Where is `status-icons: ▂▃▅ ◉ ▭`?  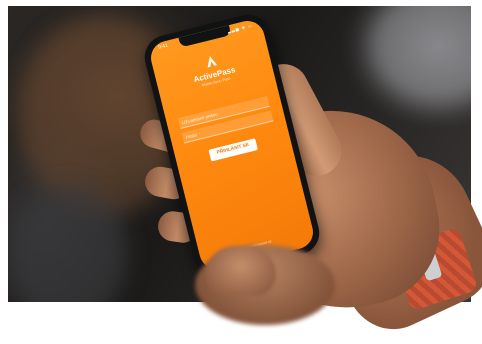 status-icons: ▂▃▅ ◉ ▭ is located at coordinates (240, 28).